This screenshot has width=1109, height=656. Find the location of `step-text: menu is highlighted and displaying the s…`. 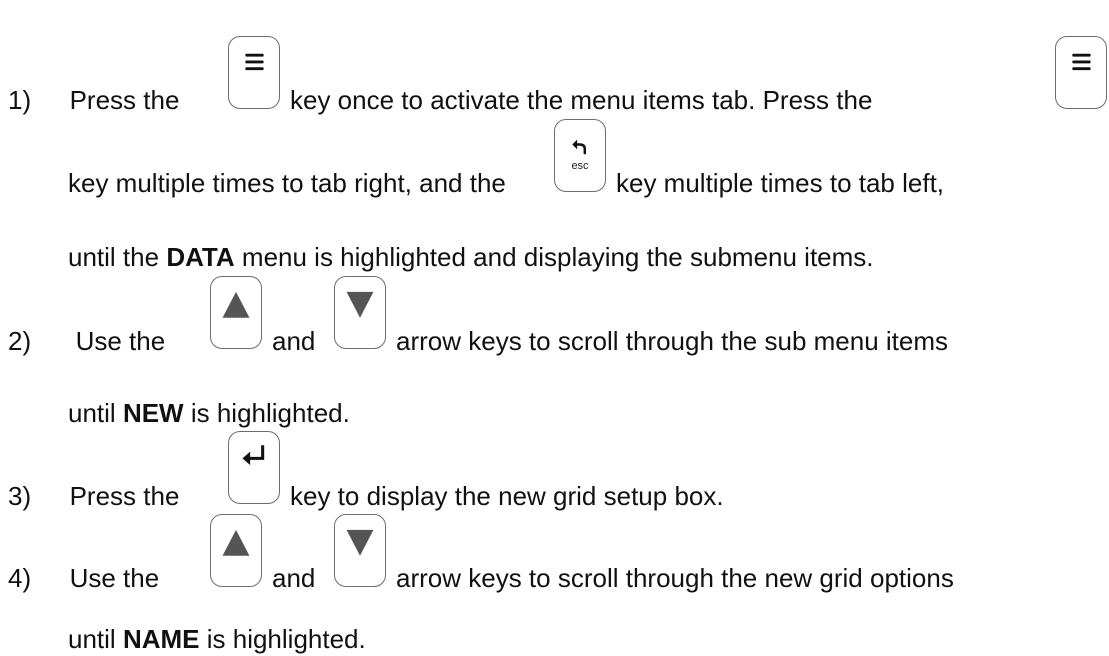

step-text: menu is highlighted and displaying the s… is located at coordinates (557, 257).